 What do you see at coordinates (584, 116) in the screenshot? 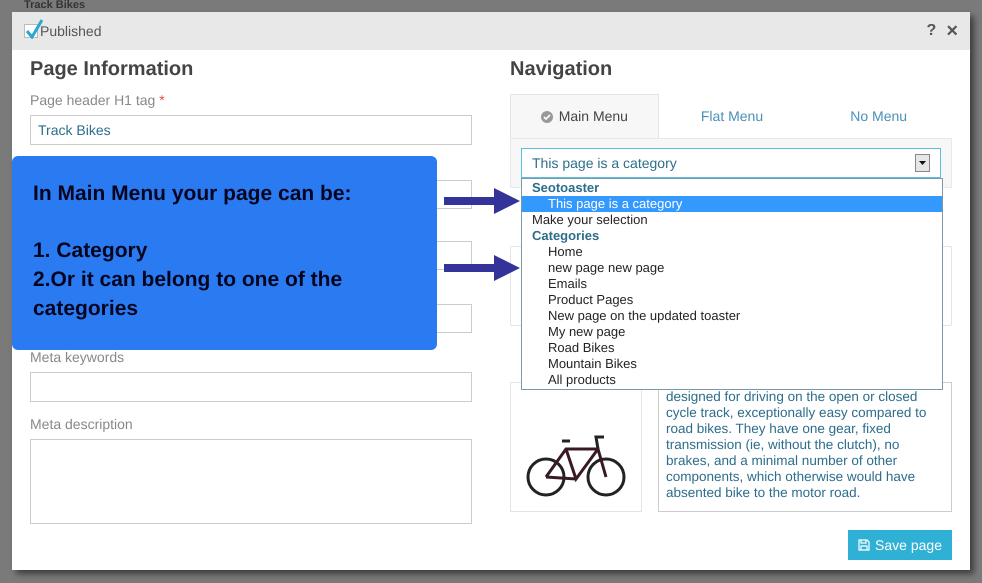
I see `menu-tab: Main Menu` at bounding box center [584, 116].